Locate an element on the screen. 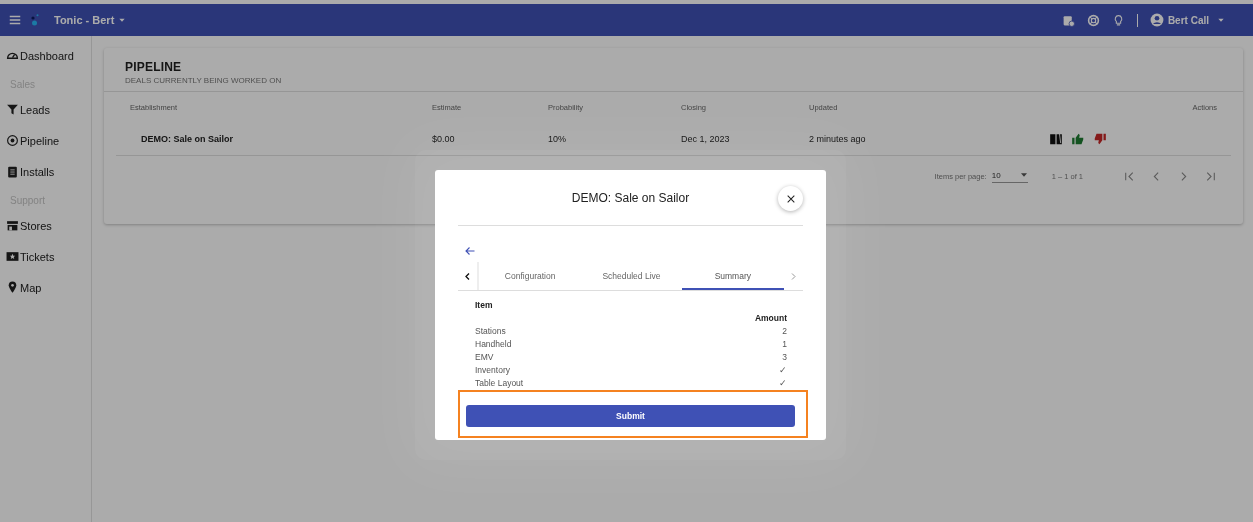 The image size is (1253, 522). card-title: PIPELINE is located at coordinates (154, 67).